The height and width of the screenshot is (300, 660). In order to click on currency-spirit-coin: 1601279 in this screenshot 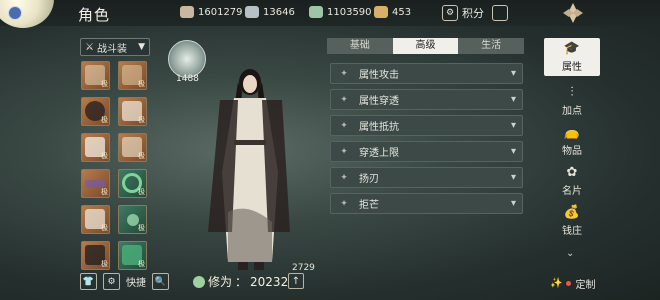, I will do `click(211, 12)`.